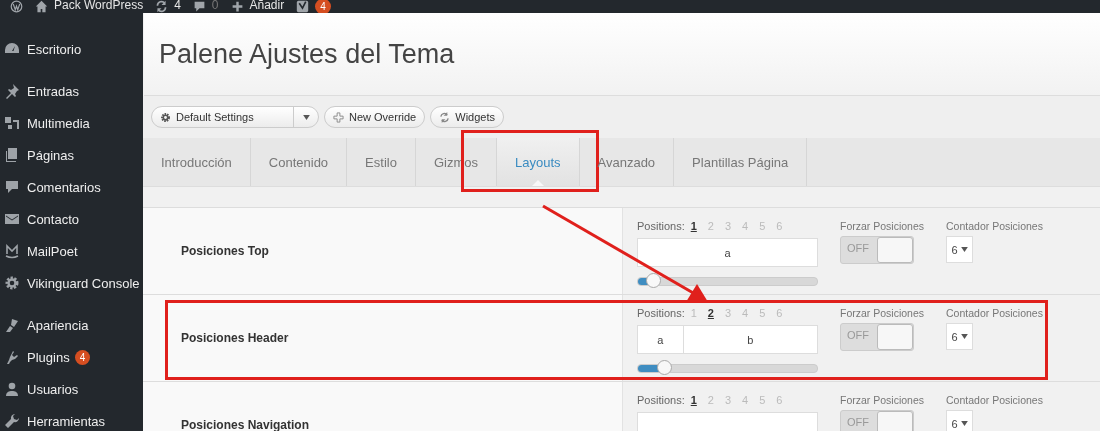 The width and height of the screenshot is (1100, 431). What do you see at coordinates (235, 117) in the screenshot?
I see `preset-dropdown: Default Settings` at bounding box center [235, 117].